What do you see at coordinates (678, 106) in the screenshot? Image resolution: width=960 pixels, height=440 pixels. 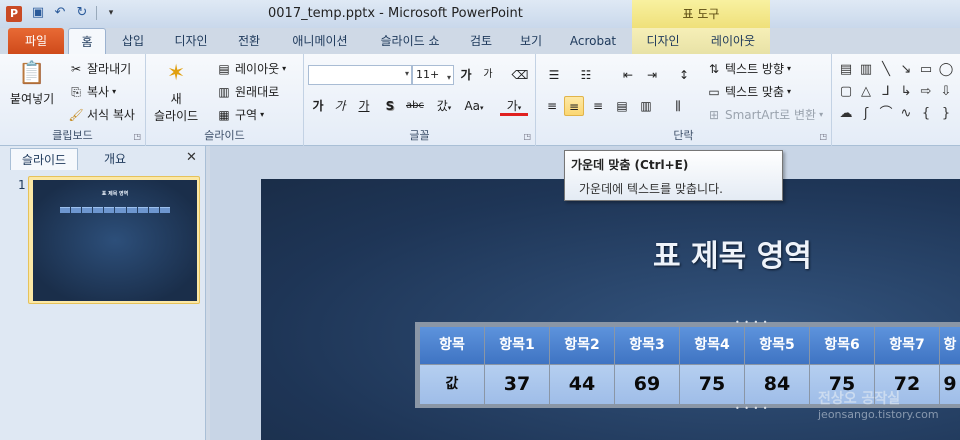 I see `columns-button: ⫼` at bounding box center [678, 106].